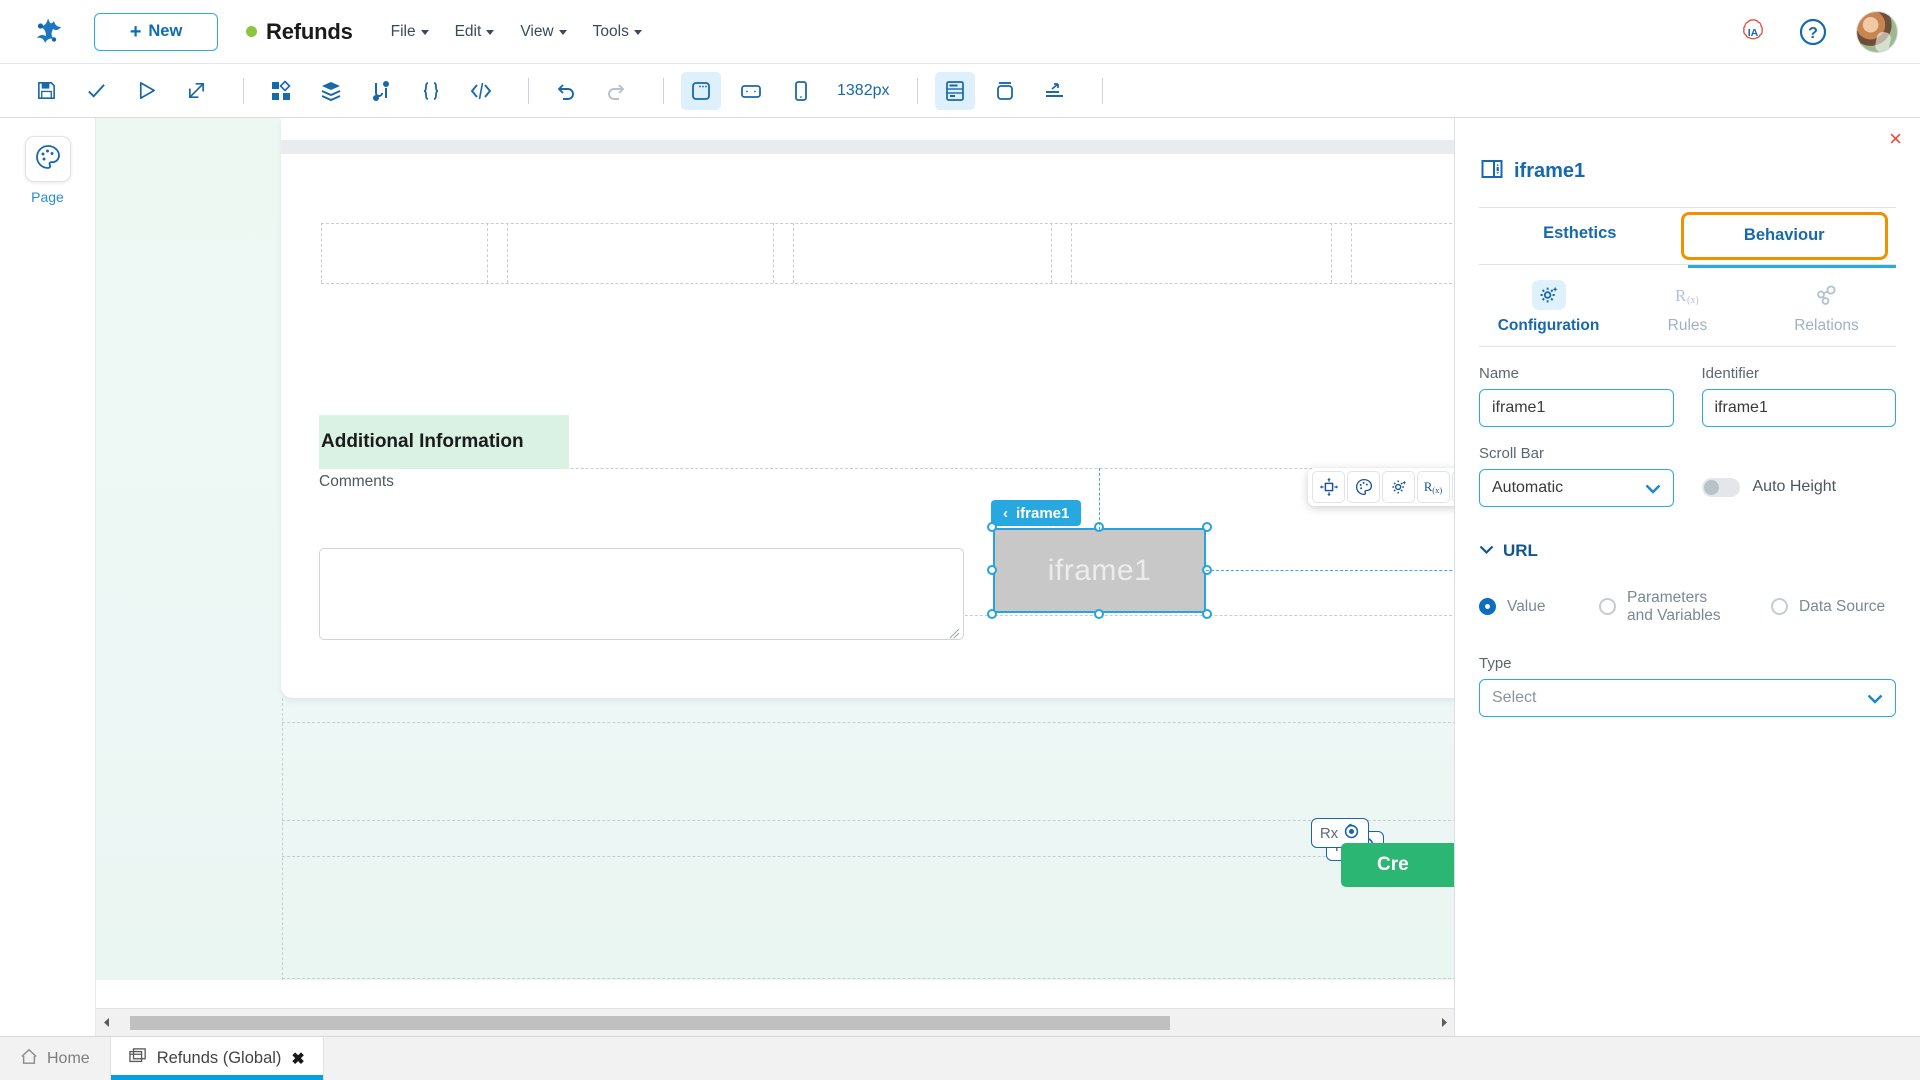 The height and width of the screenshot is (1080, 1920). Describe the element at coordinates (1548, 325) in the screenshot. I see `subtab-configuration-label: Configuration` at that location.